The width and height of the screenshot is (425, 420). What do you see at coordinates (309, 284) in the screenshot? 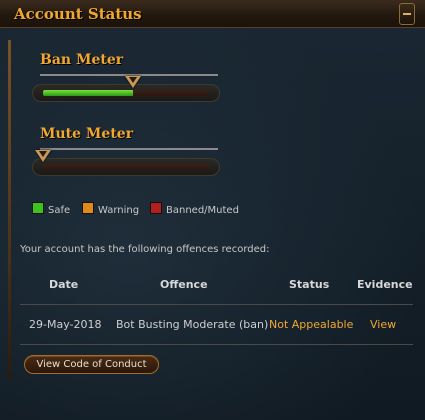
I see `header-status: Status` at bounding box center [309, 284].